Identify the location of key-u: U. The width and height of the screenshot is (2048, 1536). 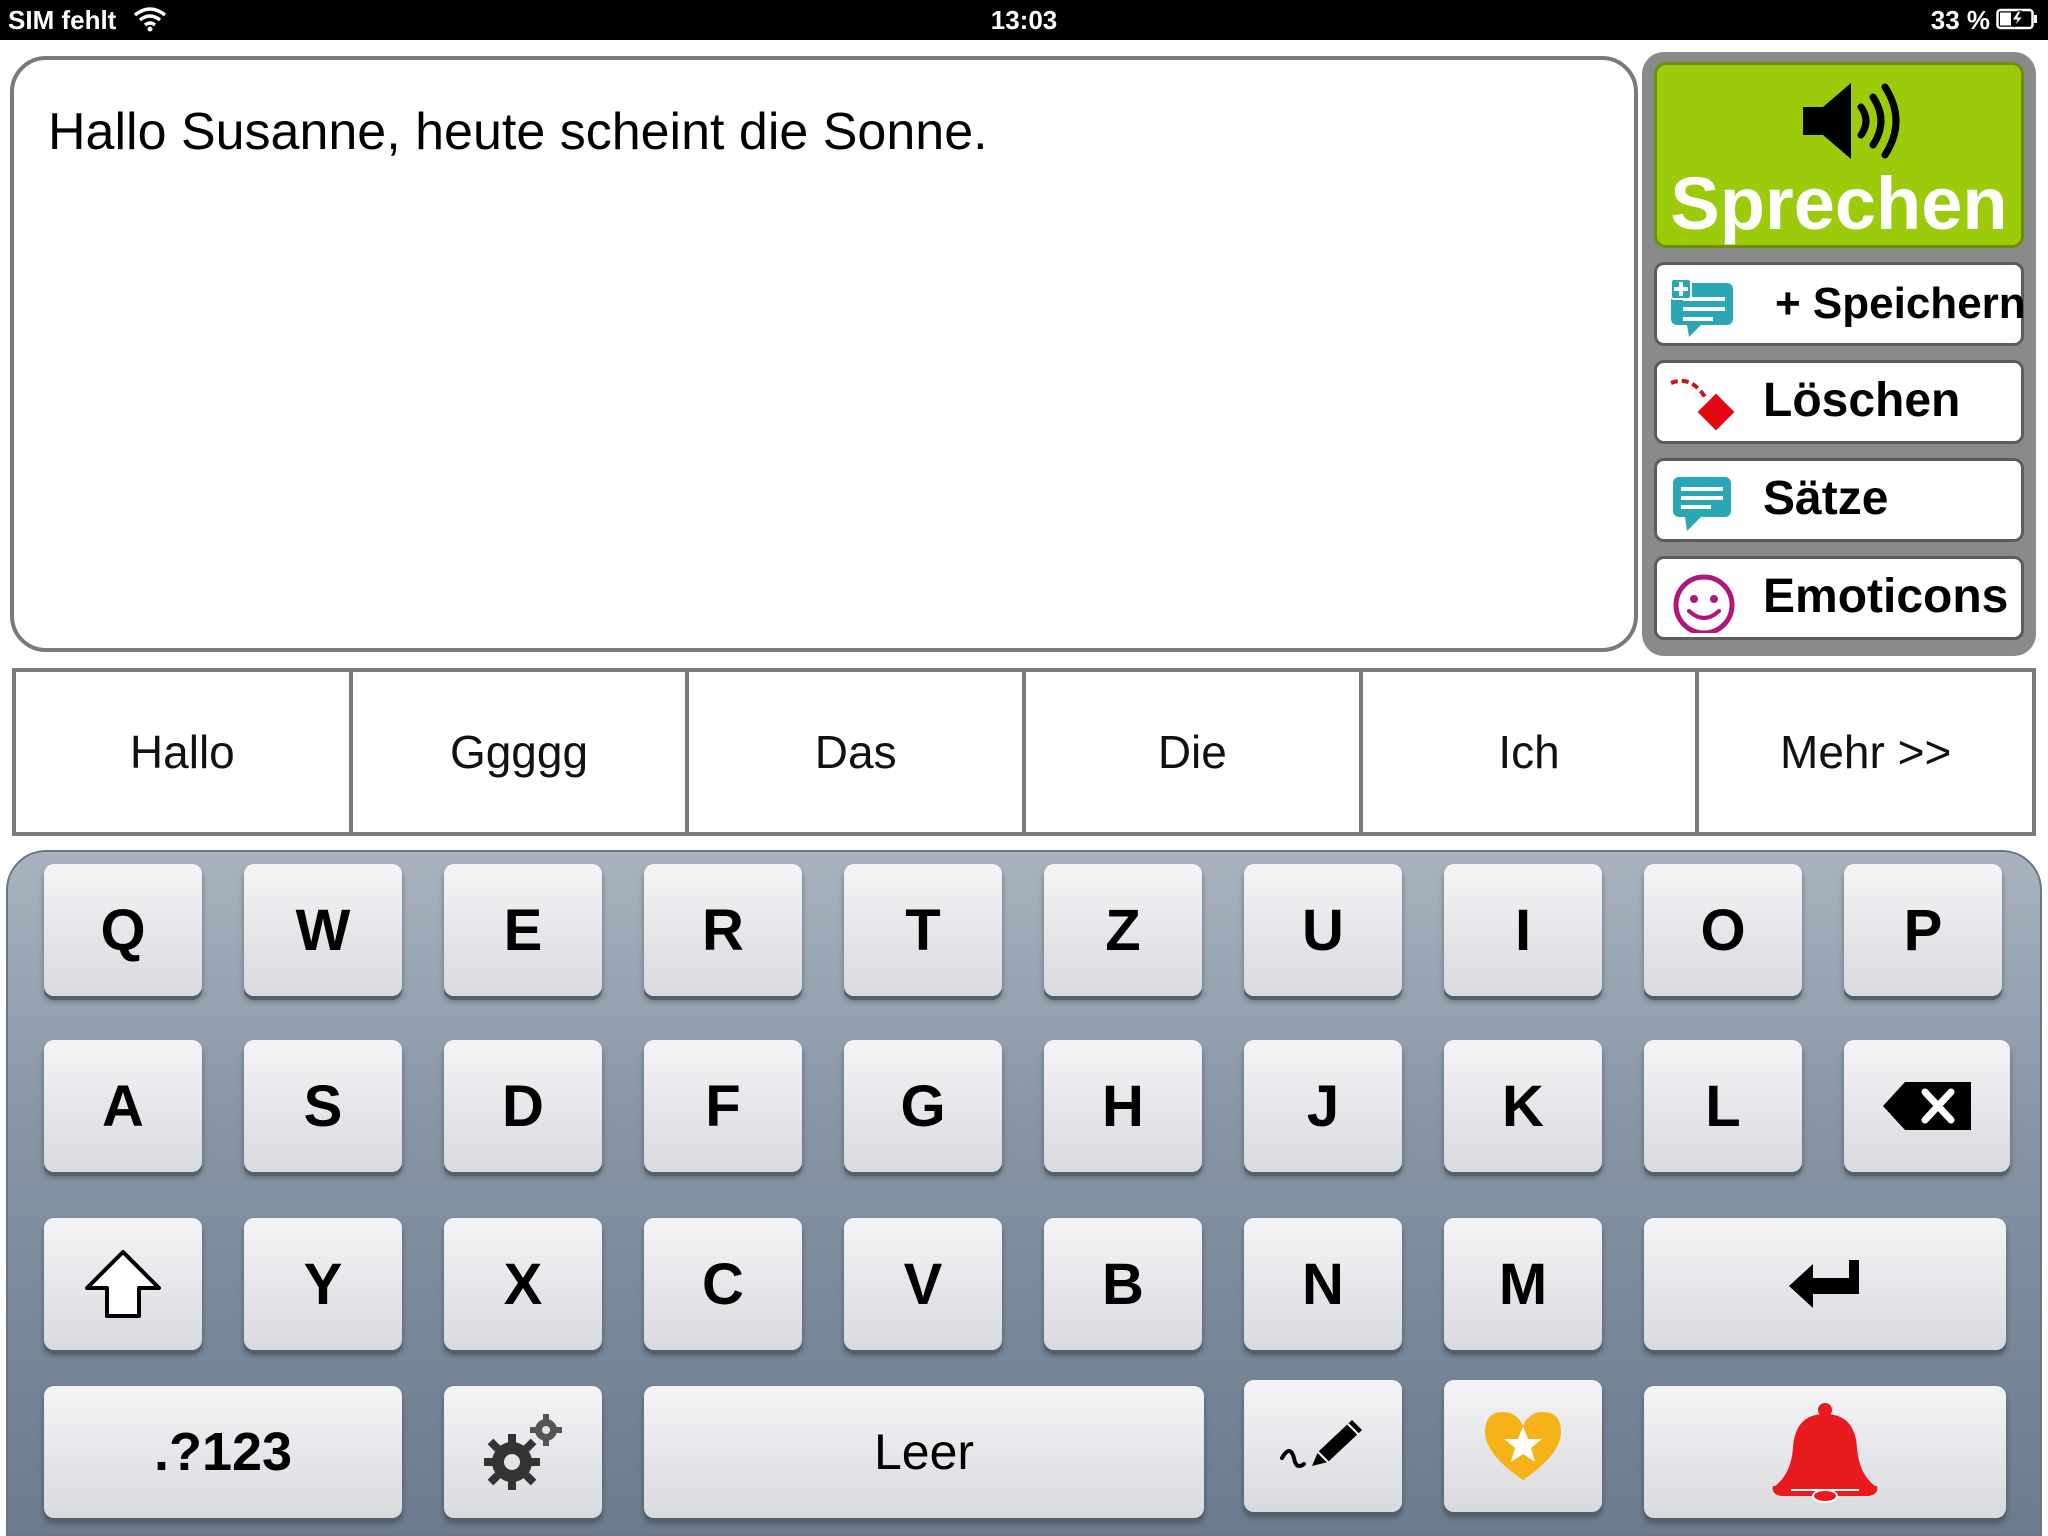
(1323, 930).